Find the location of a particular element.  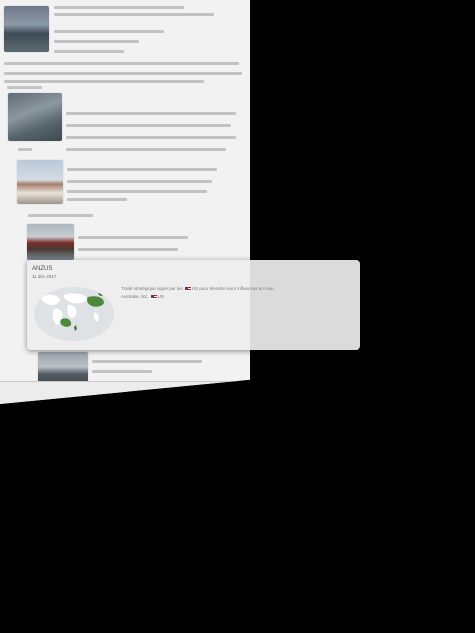

members-us: US is located at coordinates (160, 296).